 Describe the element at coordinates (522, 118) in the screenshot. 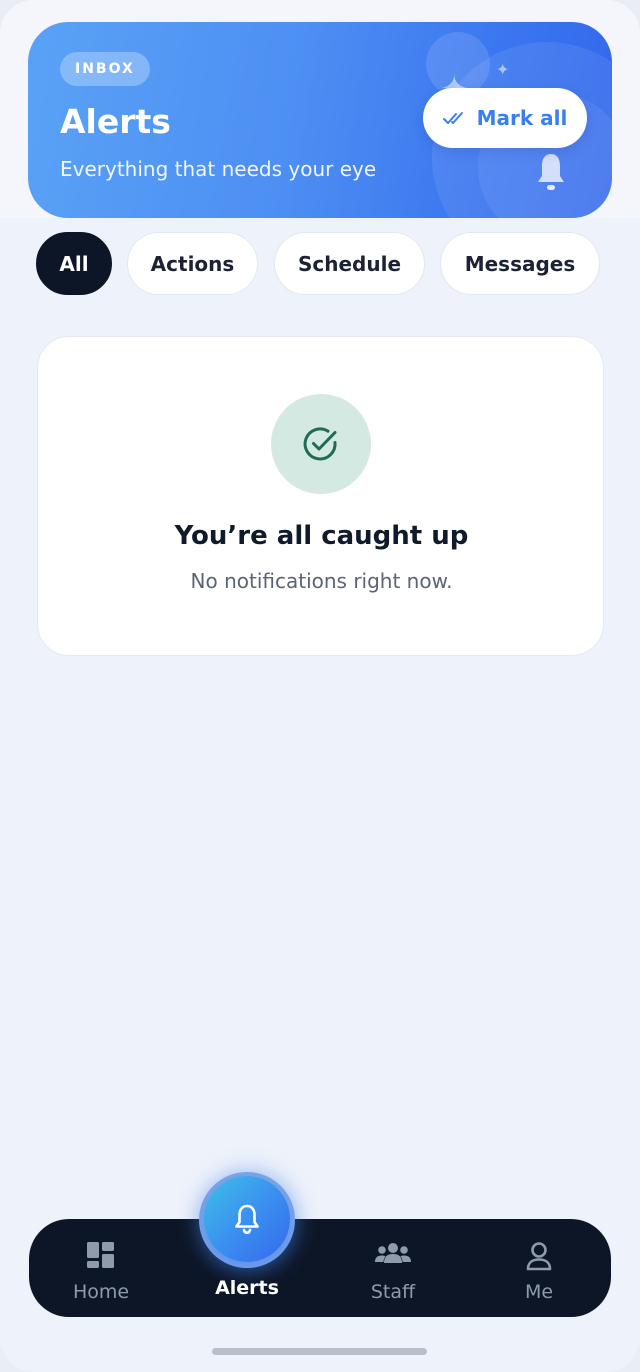

I see `mark-all-label: Mark all` at that location.